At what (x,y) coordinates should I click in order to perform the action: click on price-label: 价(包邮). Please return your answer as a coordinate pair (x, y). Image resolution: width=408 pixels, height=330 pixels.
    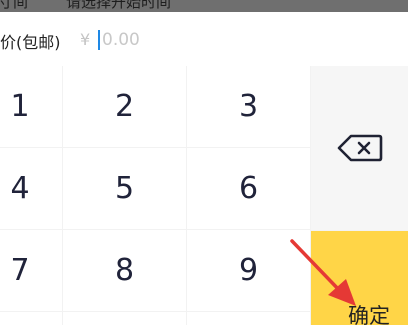
    Looking at the image, I should click on (30, 42).